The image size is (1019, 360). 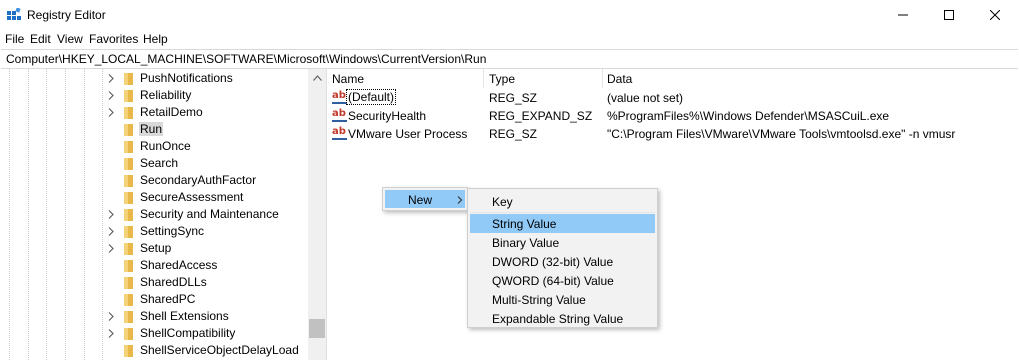 I want to click on tree-item: PushNotifications, so click(x=154, y=78).